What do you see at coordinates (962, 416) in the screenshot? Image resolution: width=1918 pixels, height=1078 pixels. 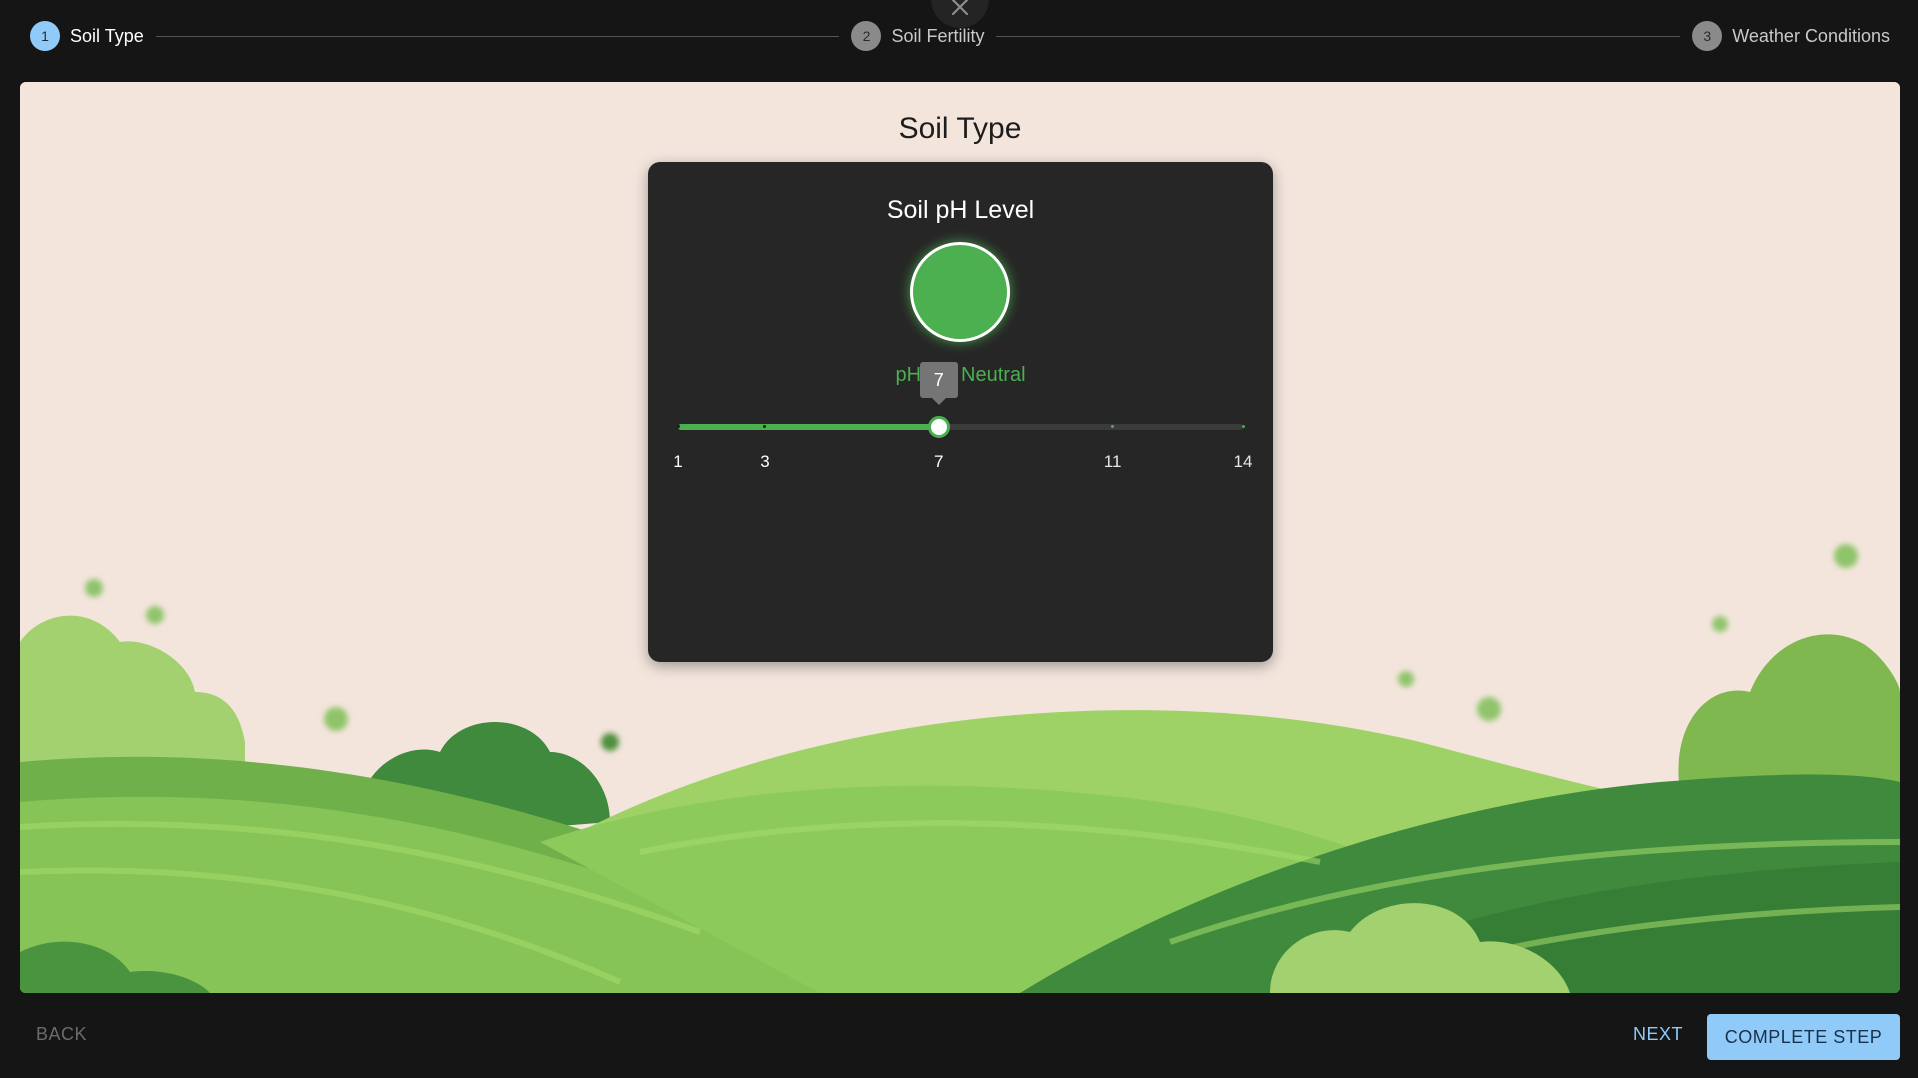 I see `ph-slider: 7 1 3 7 11 14` at bounding box center [962, 416].